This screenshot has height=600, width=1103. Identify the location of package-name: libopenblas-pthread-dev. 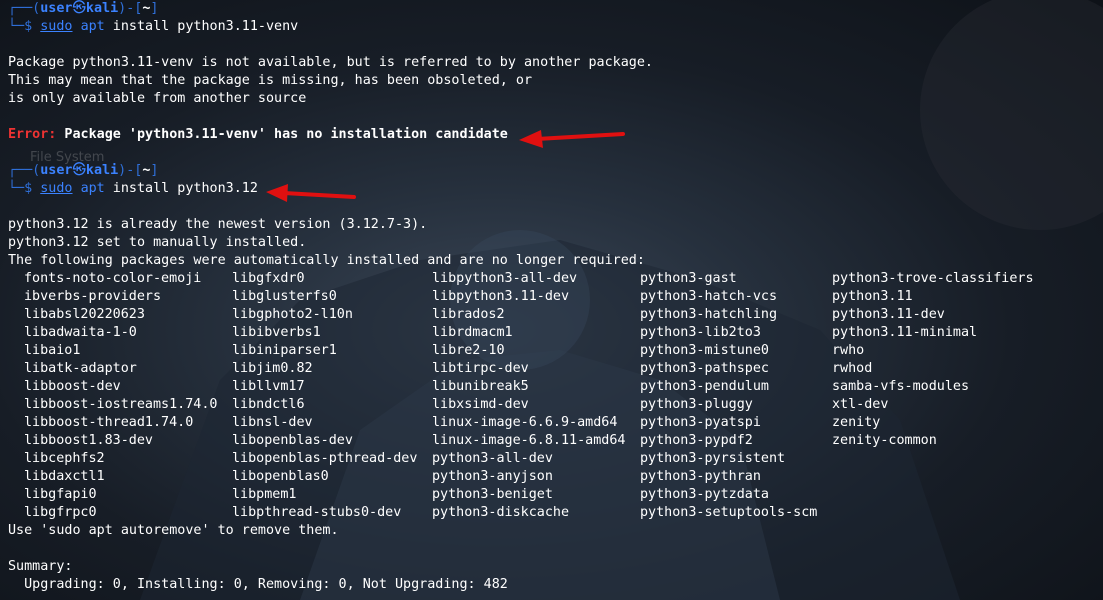
(325, 458).